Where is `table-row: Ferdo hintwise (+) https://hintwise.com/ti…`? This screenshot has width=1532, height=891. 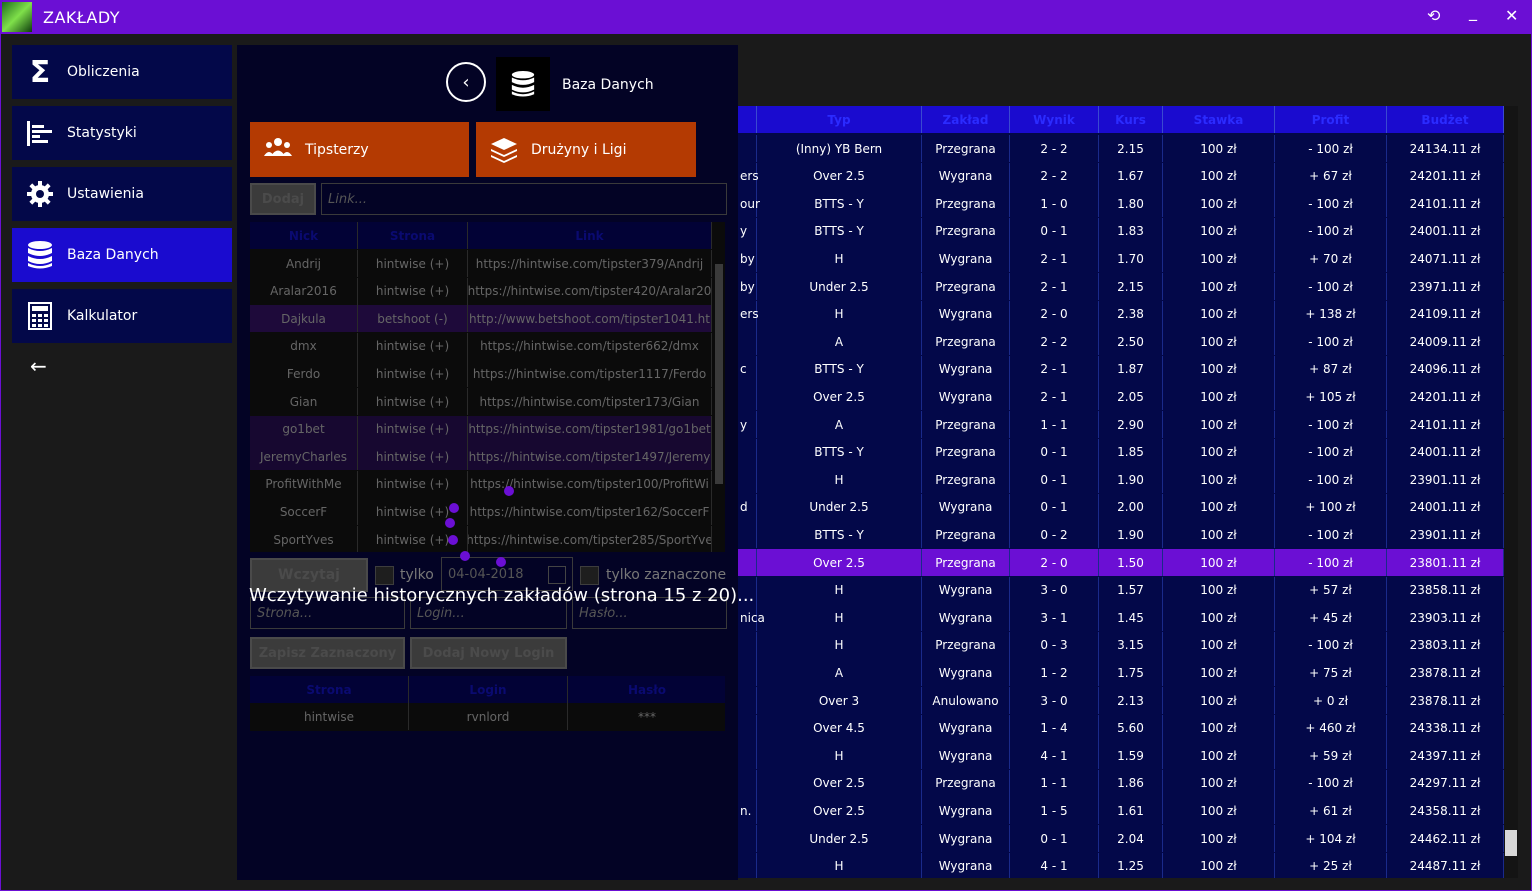 table-row: Ferdo hintwise (+) https://hintwise.com/ti… is located at coordinates (481, 374).